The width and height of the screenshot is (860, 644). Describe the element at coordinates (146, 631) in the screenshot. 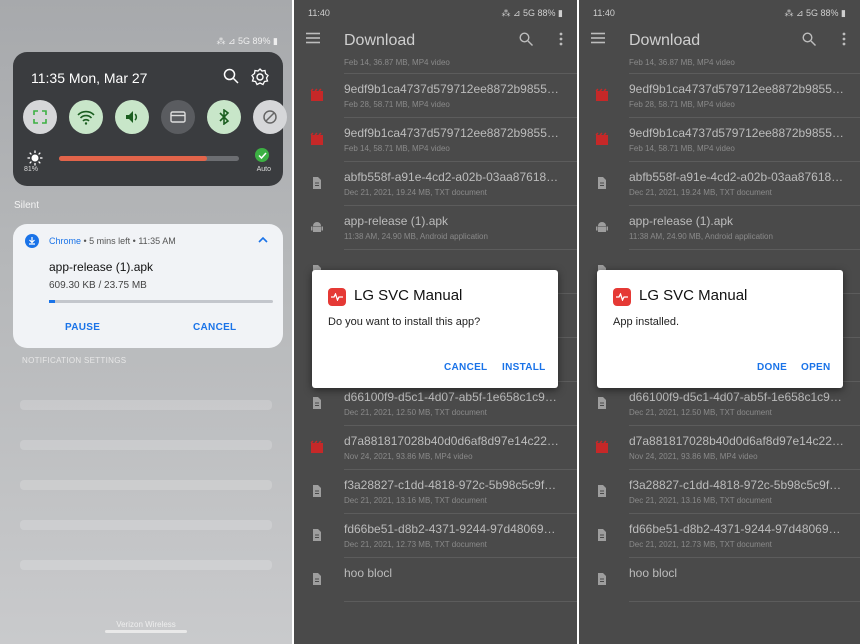

I see `home-indicator` at that location.